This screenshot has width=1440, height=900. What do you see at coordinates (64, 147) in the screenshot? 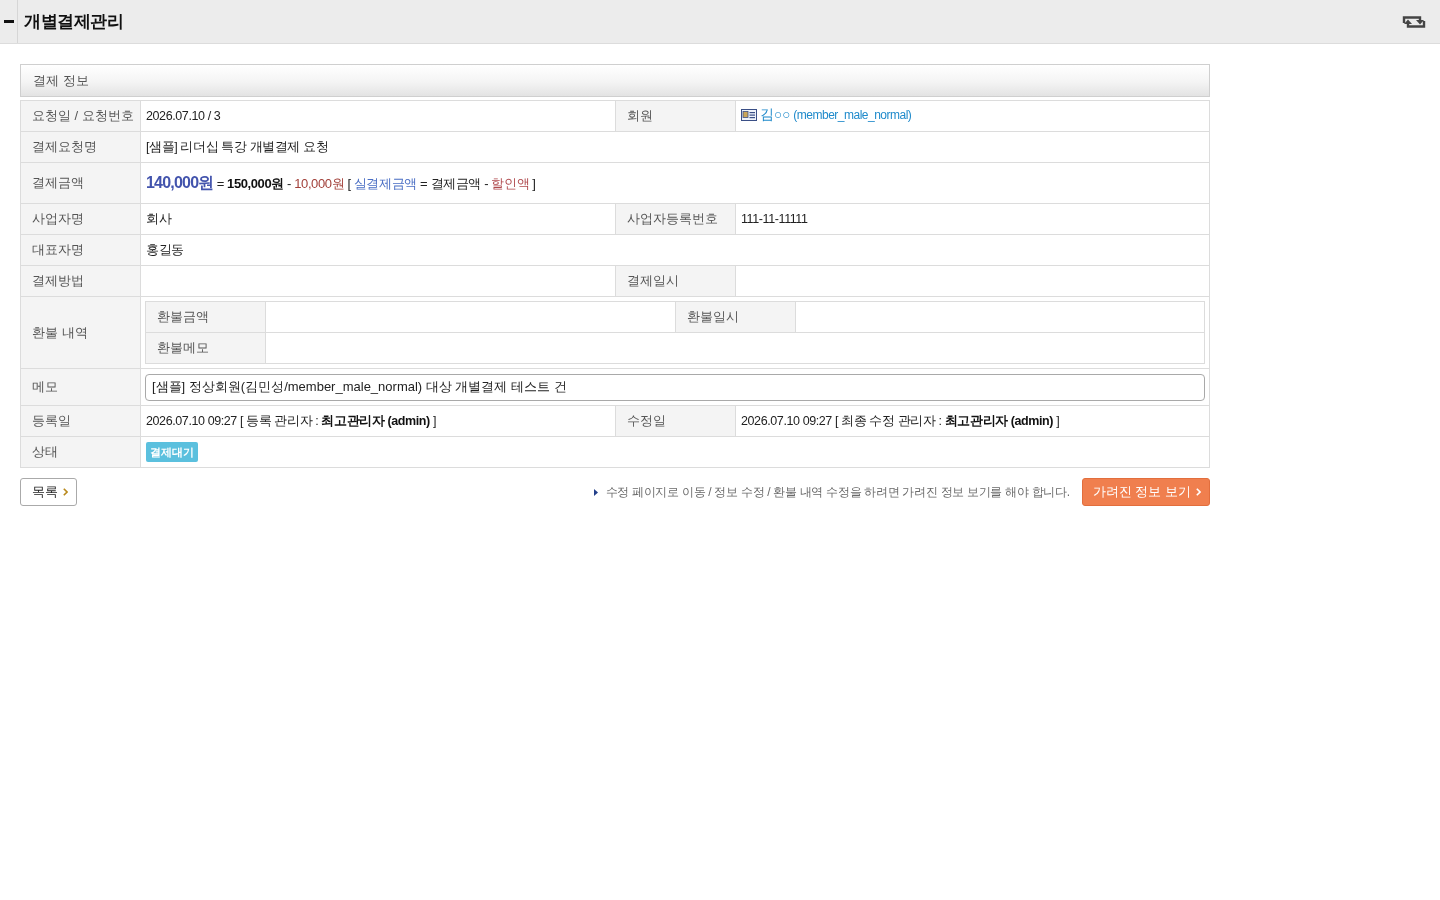
I see `field-label: 결제요청명` at bounding box center [64, 147].